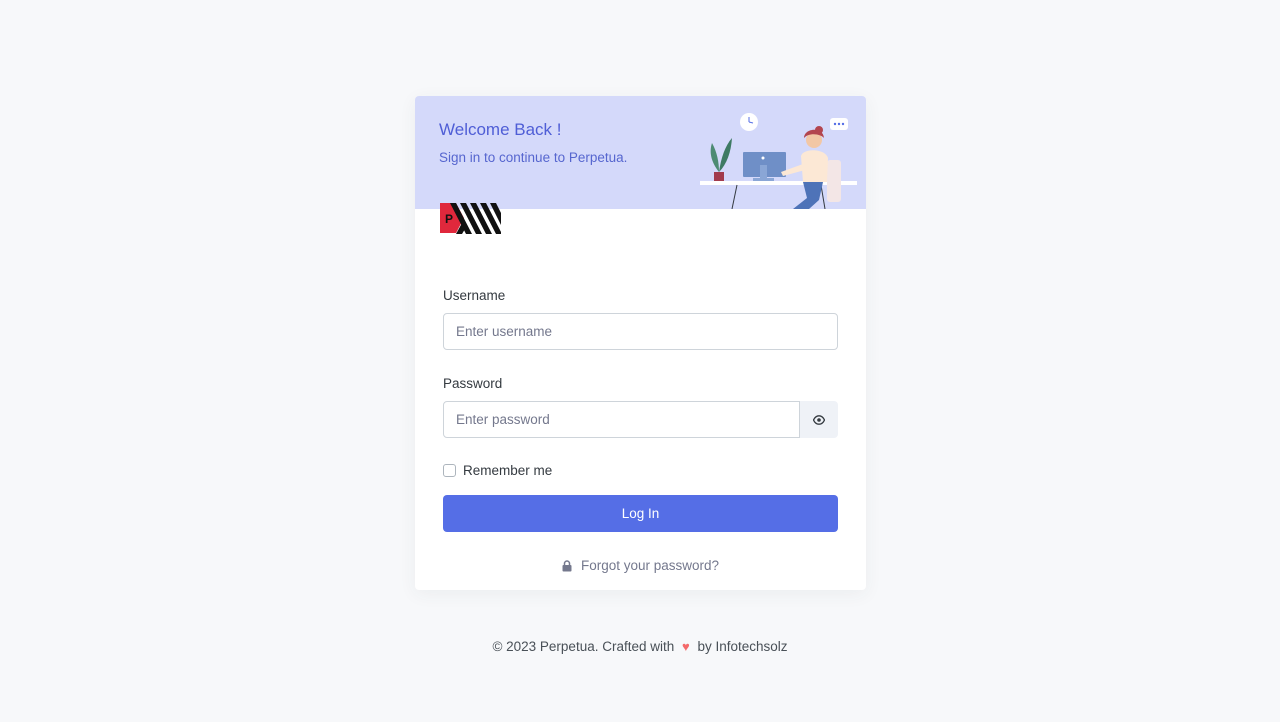 This screenshot has width=1280, height=722. What do you see at coordinates (621, 419) in the screenshot?
I see `password-input` at bounding box center [621, 419].